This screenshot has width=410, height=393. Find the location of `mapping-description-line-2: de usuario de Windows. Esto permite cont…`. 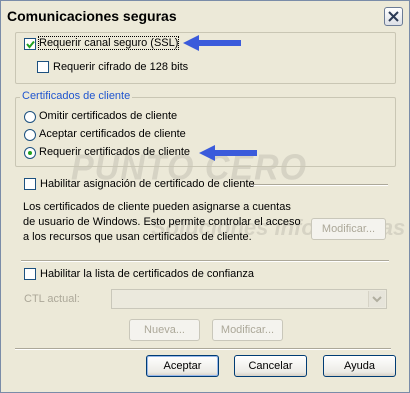

mapping-description-line-2: de usuario de Windows. Esto permite cont… is located at coordinates (162, 222).